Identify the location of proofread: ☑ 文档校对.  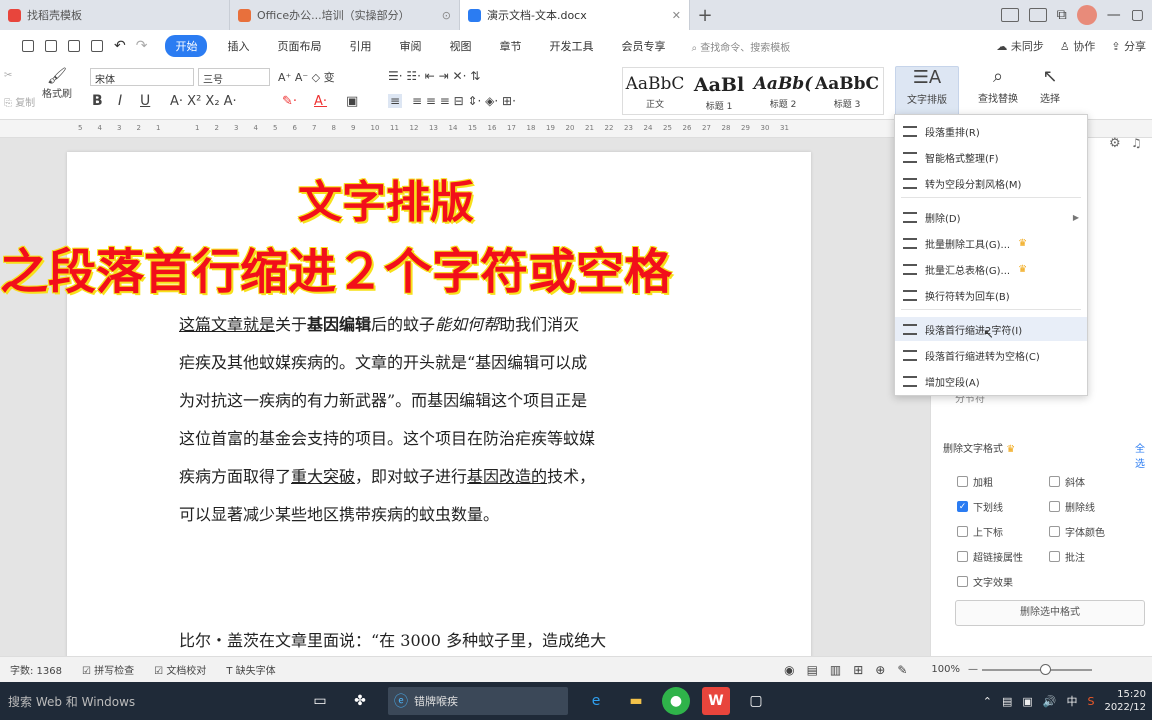
(180, 669).